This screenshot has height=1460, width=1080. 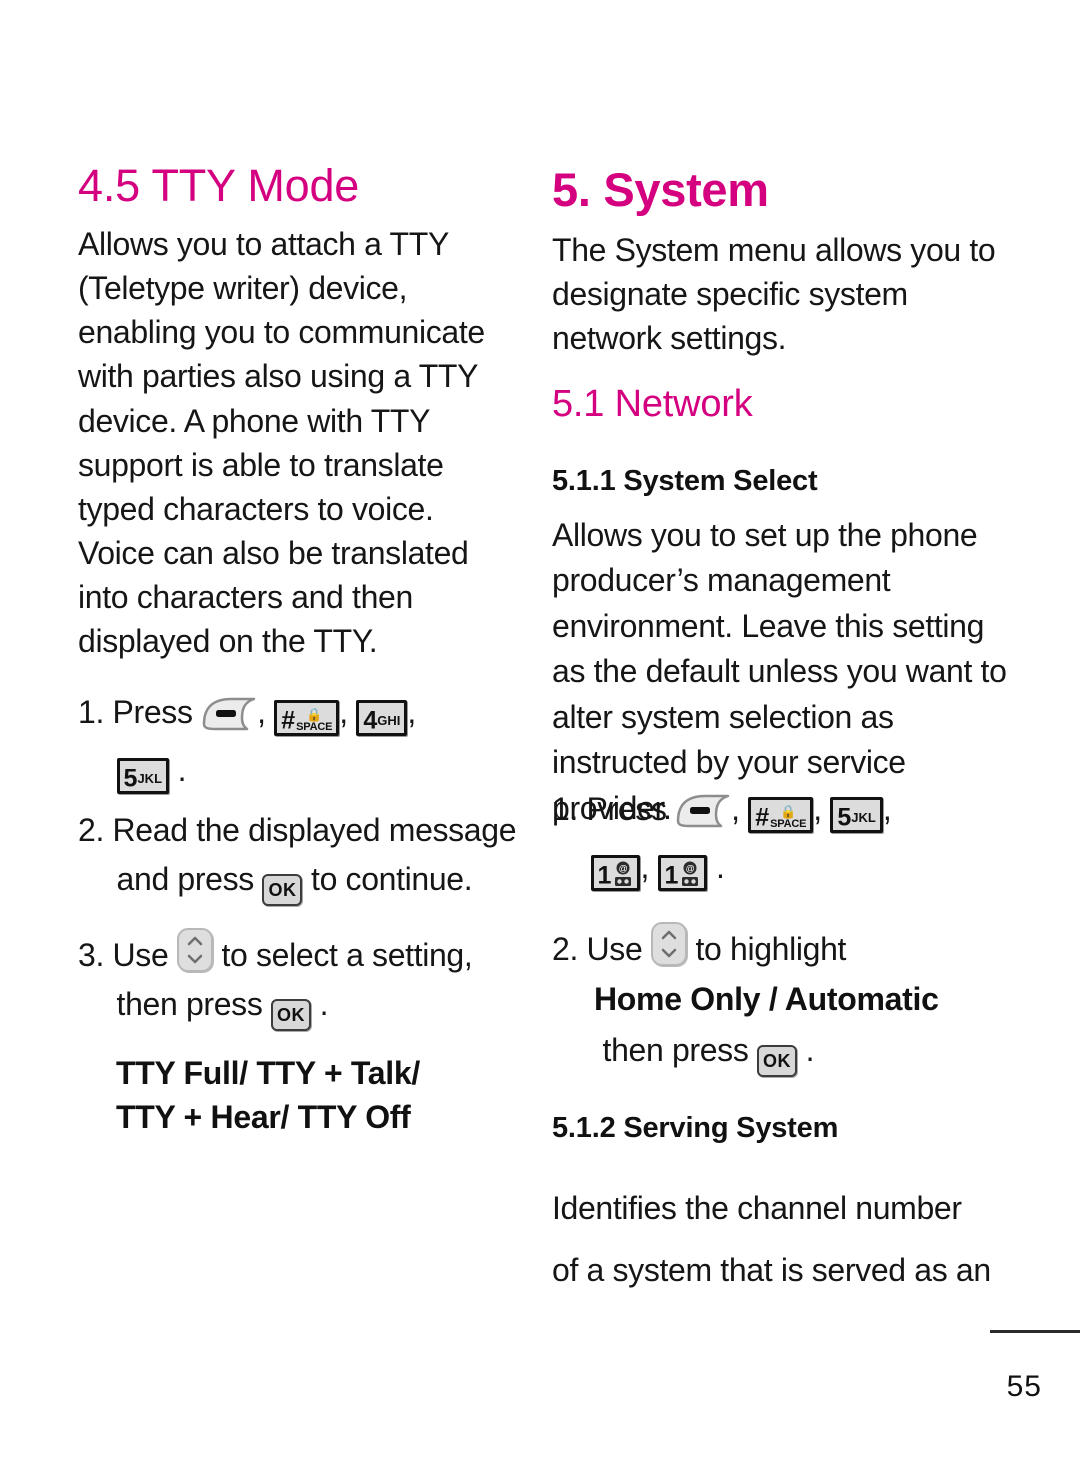 I want to click on section-heading-network: 5.1 Network, so click(x=652, y=404).